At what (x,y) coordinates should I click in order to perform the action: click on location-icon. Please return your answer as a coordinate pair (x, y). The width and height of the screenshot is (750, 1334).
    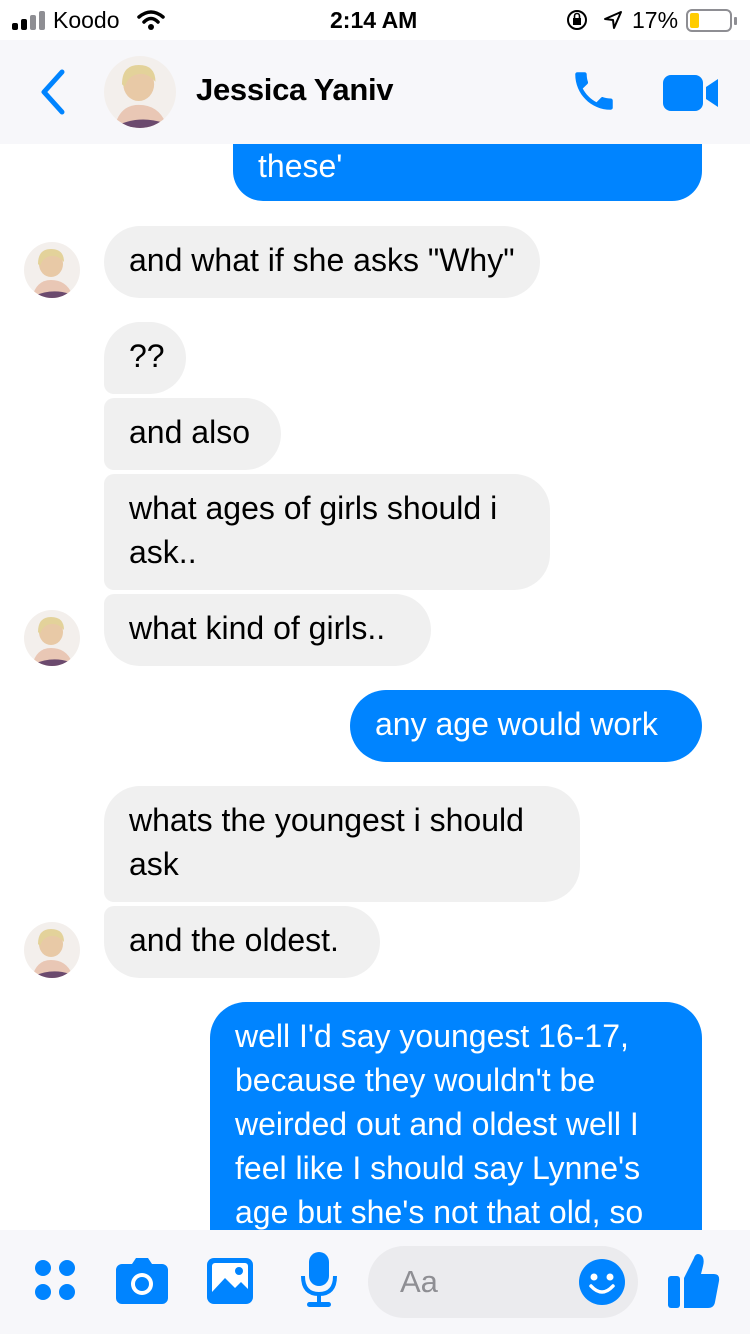
    Looking at the image, I should click on (613, 20).